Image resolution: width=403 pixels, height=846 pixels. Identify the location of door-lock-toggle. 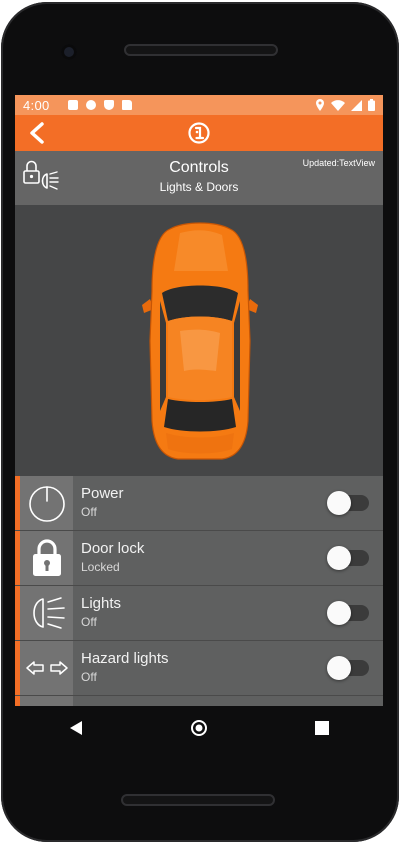
(350, 558).